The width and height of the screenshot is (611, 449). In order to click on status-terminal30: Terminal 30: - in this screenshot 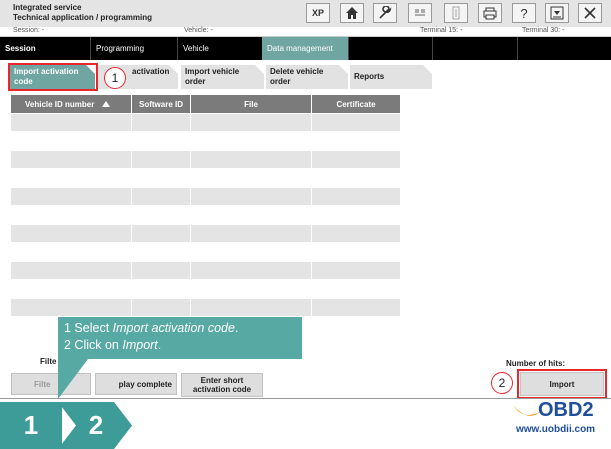, I will do `click(543, 30)`.